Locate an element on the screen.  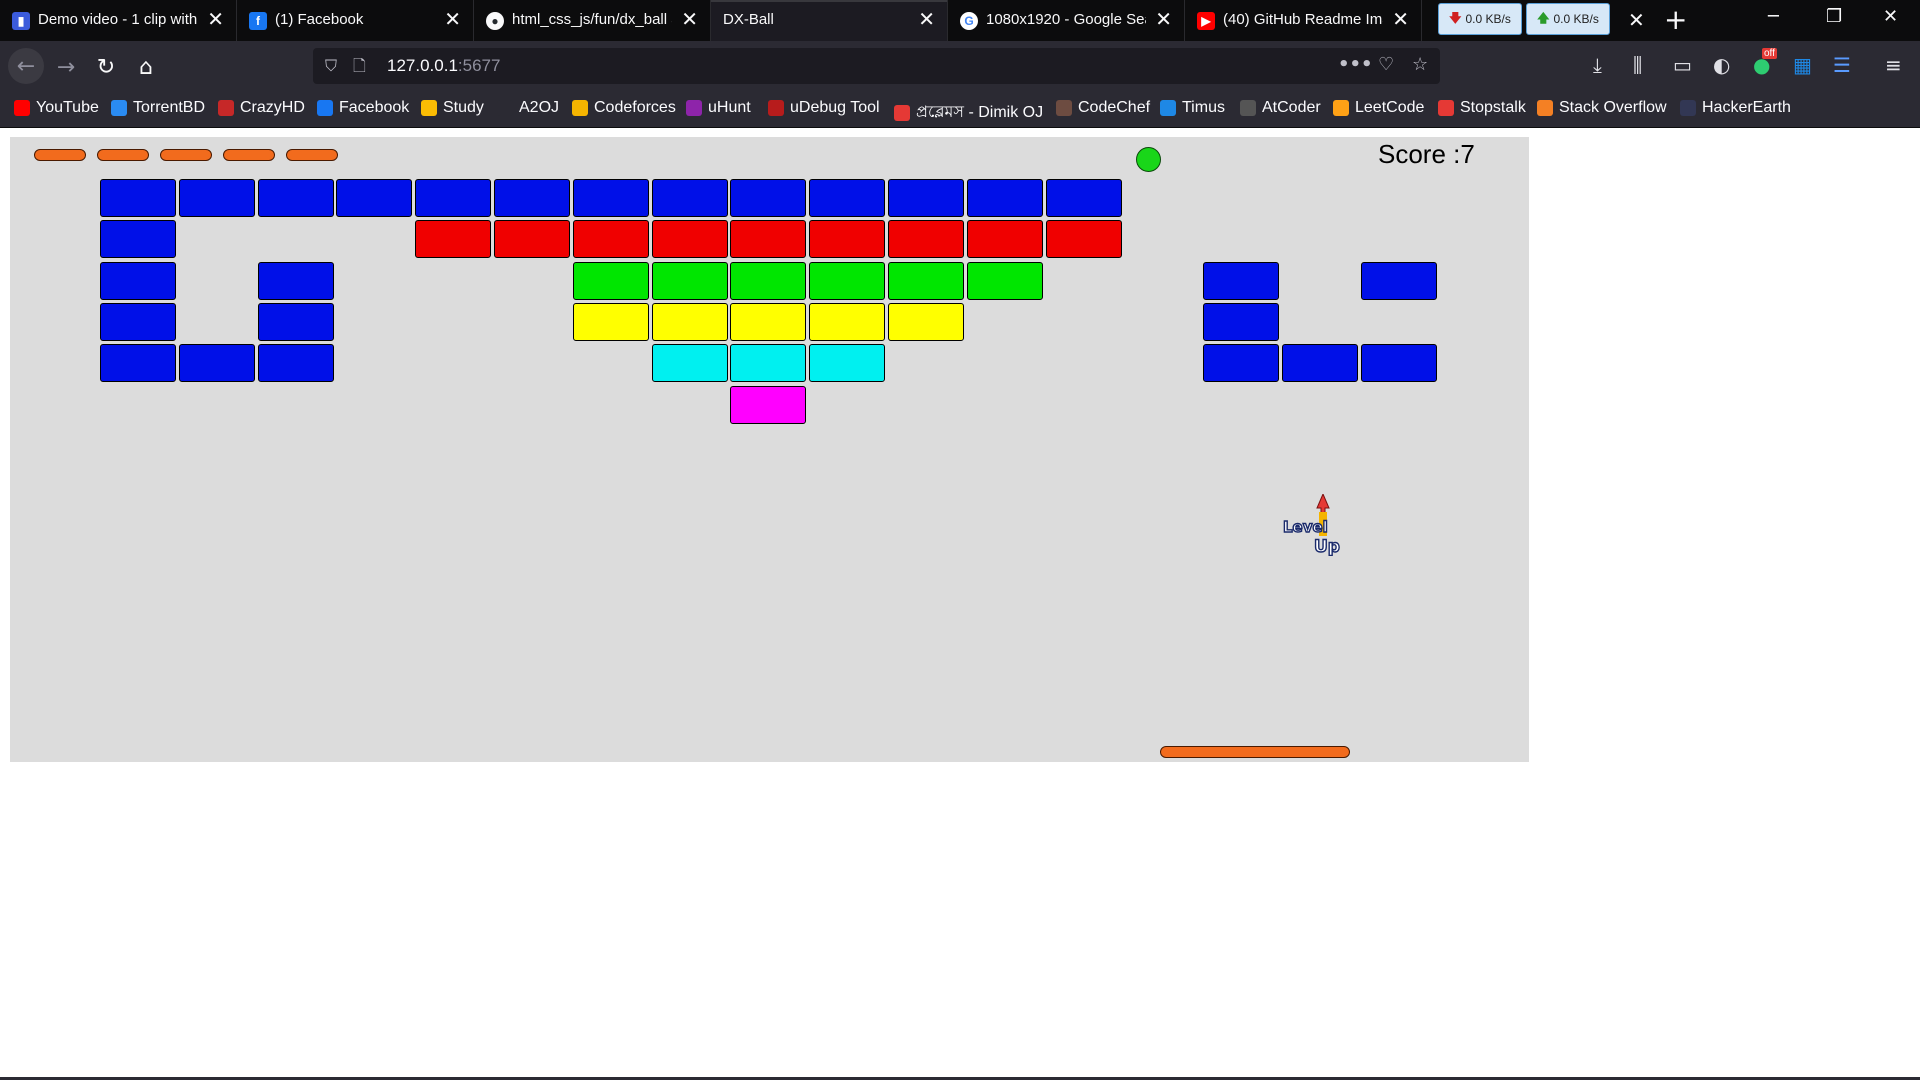
library-icon: ⫼ is located at coordinates (1637, 65).